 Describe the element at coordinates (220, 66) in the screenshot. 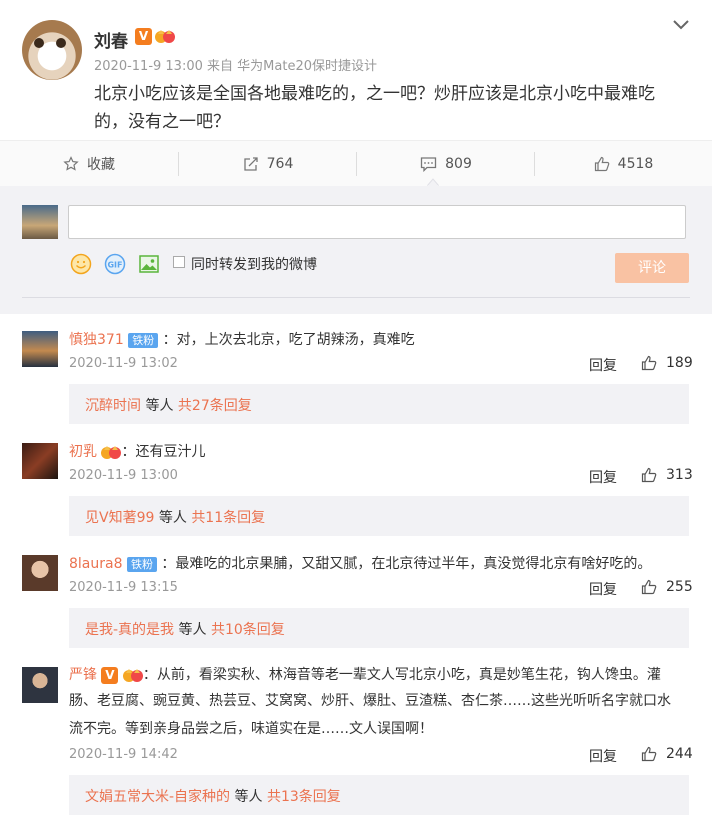

I see `source-prefix: 来自` at that location.